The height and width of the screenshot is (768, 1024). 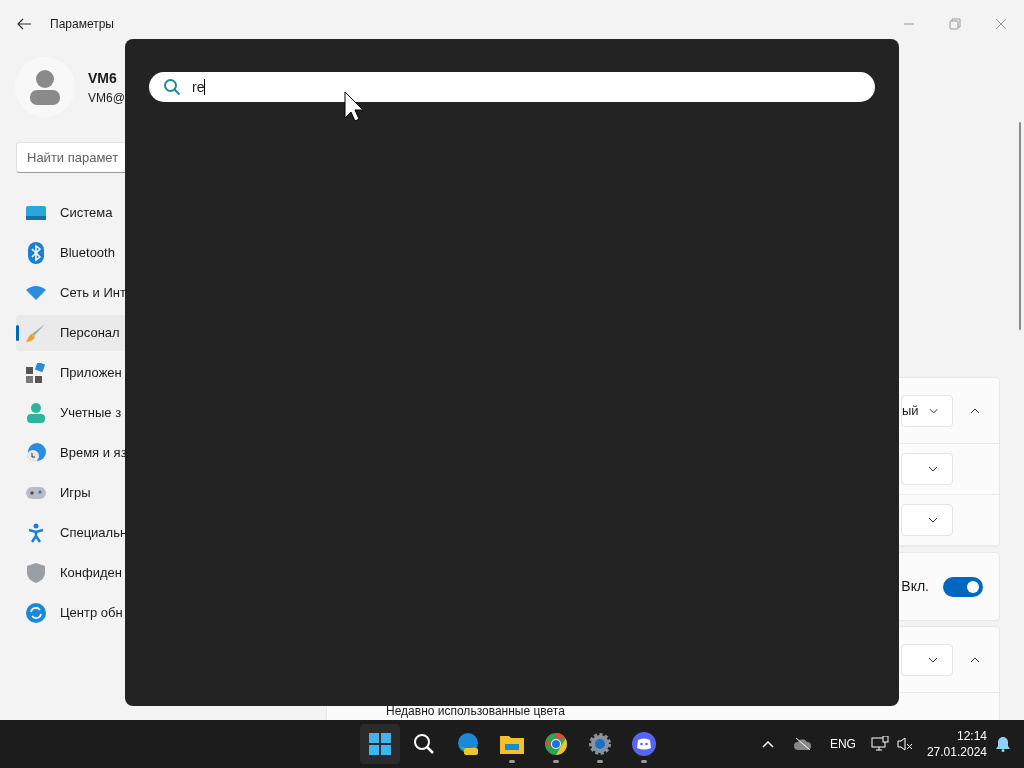 I want to click on folder-icon, so click(x=512, y=744).